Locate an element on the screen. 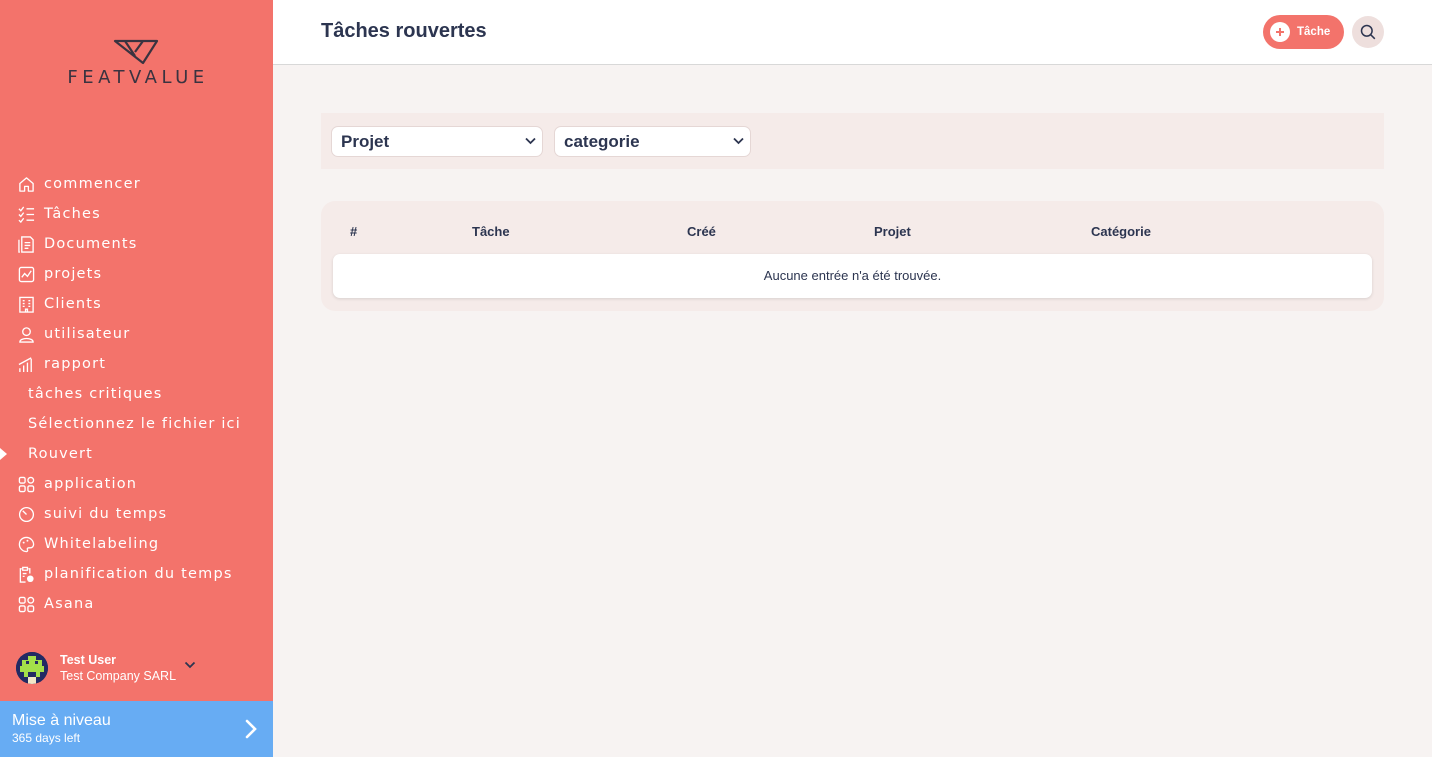 This screenshot has width=1432, height=757. user-info: Test User Test Company SARL is located at coordinates (118, 668).